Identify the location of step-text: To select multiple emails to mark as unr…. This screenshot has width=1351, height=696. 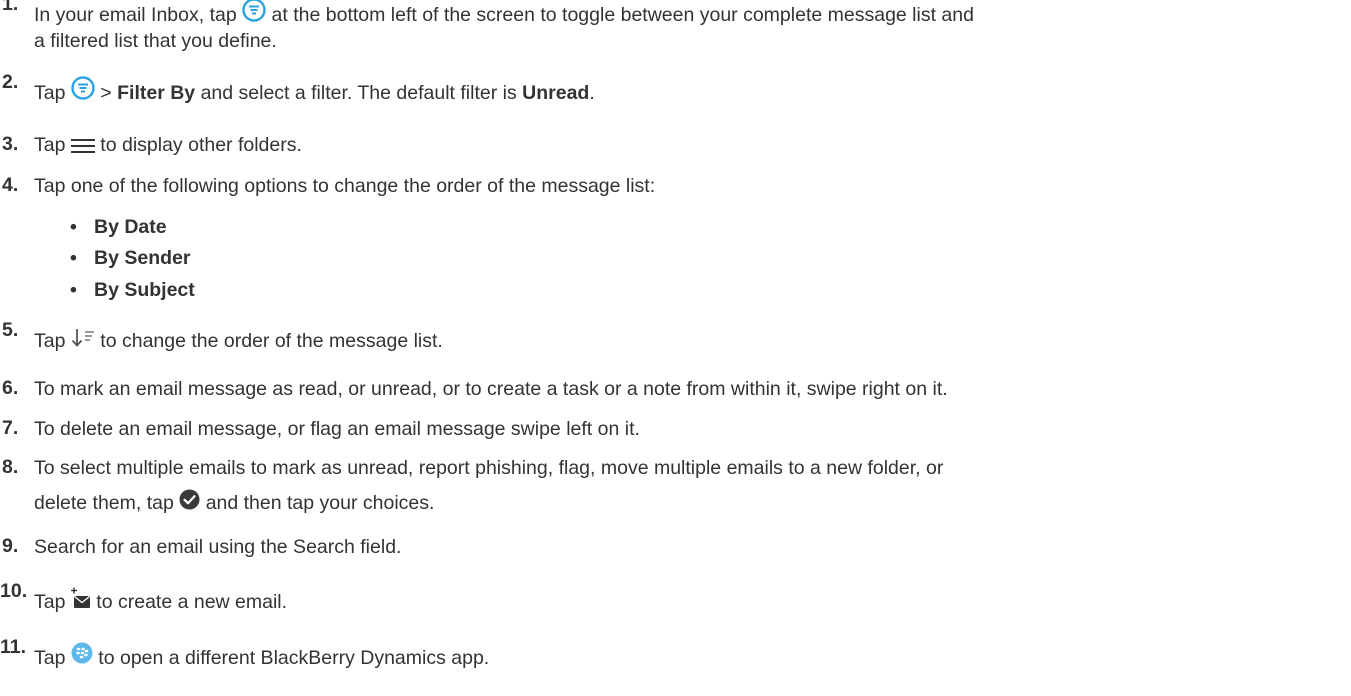
(489, 468).